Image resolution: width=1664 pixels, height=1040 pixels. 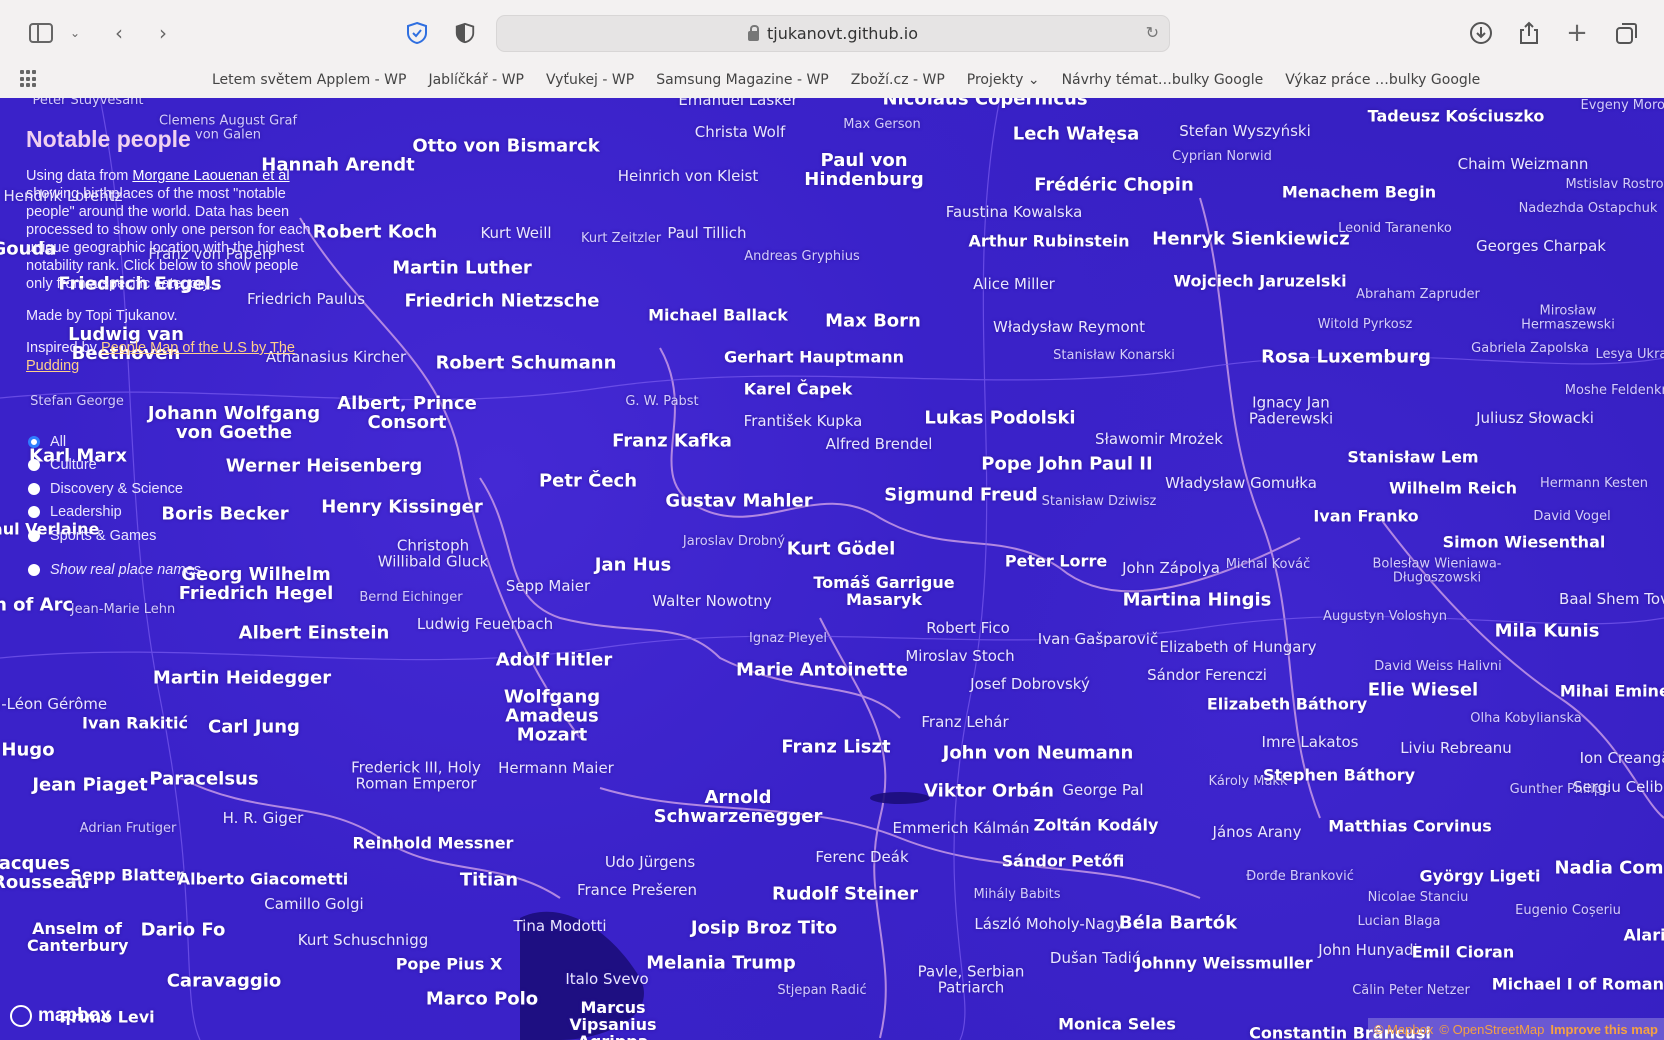 What do you see at coordinates (898, 80) in the screenshot?
I see `bookmark-zbozi: Zboží.cz - WP` at bounding box center [898, 80].